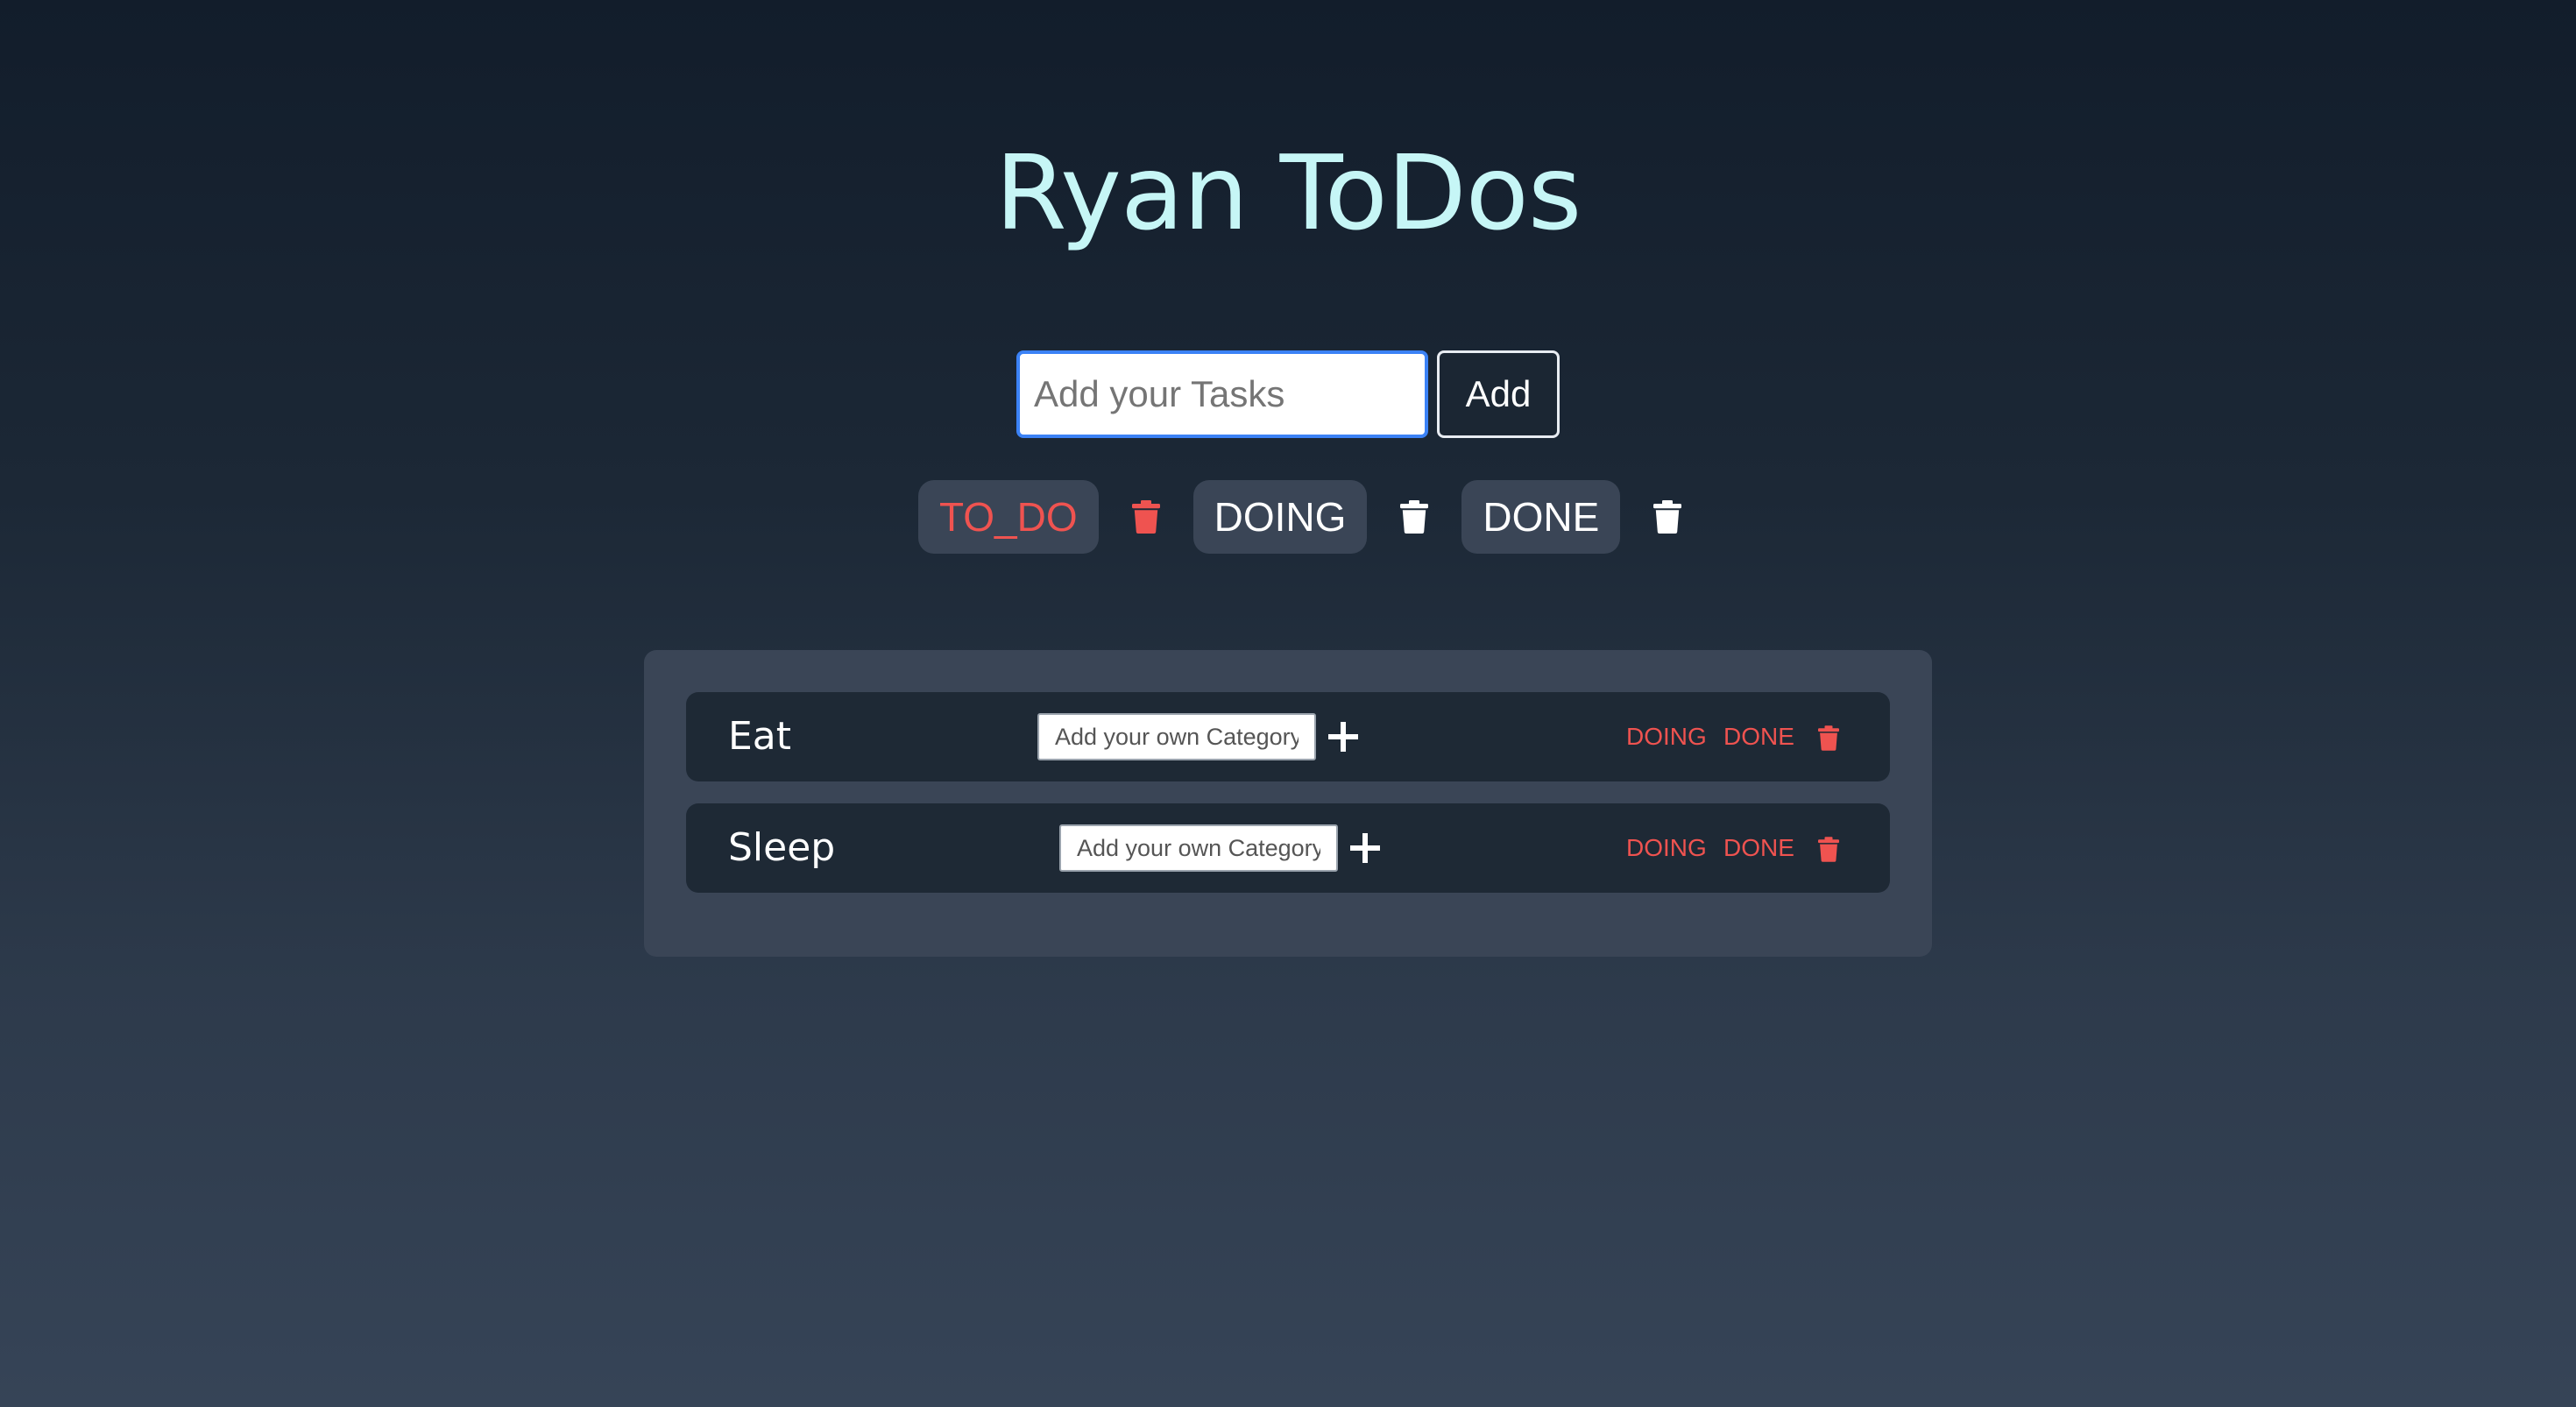 The width and height of the screenshot is (2576, 1407). Describe the element at coordinates (1541, 517) in the screenshot. I see `category-chip-done: DONE` at that location.